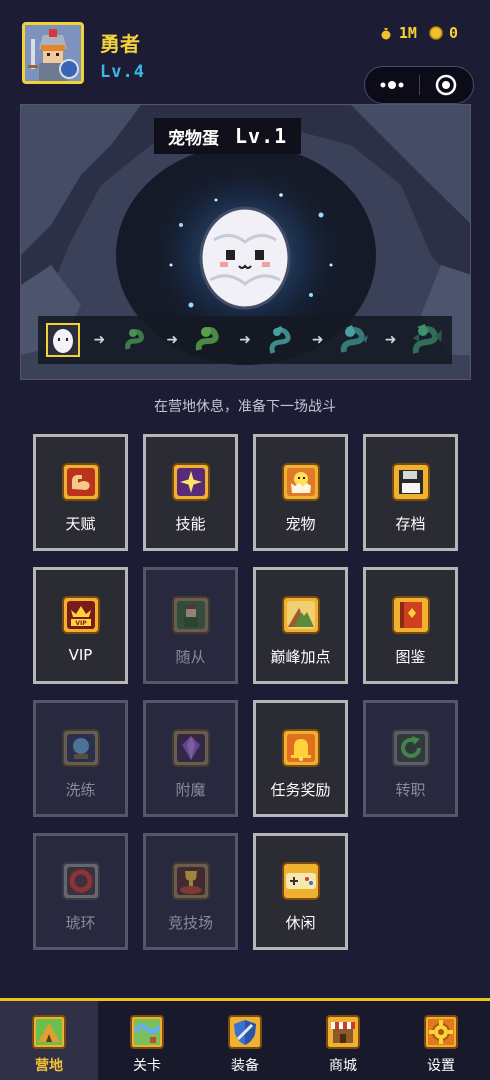 The height and width of the screenshot is (1080, 490). Describe the element at coordinates (407, 33) in the screenshot. I see `gold-amount: 1M` at that location.